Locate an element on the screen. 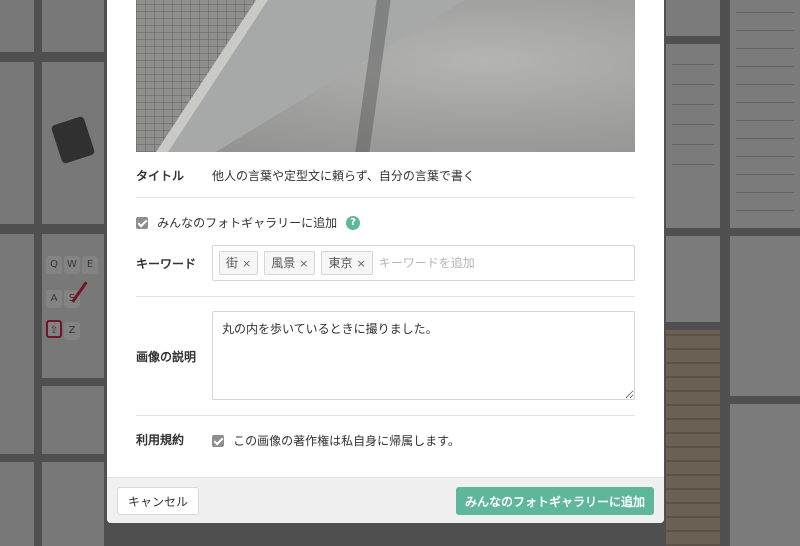  help-icon: ? is located at coordinates (353, 222).